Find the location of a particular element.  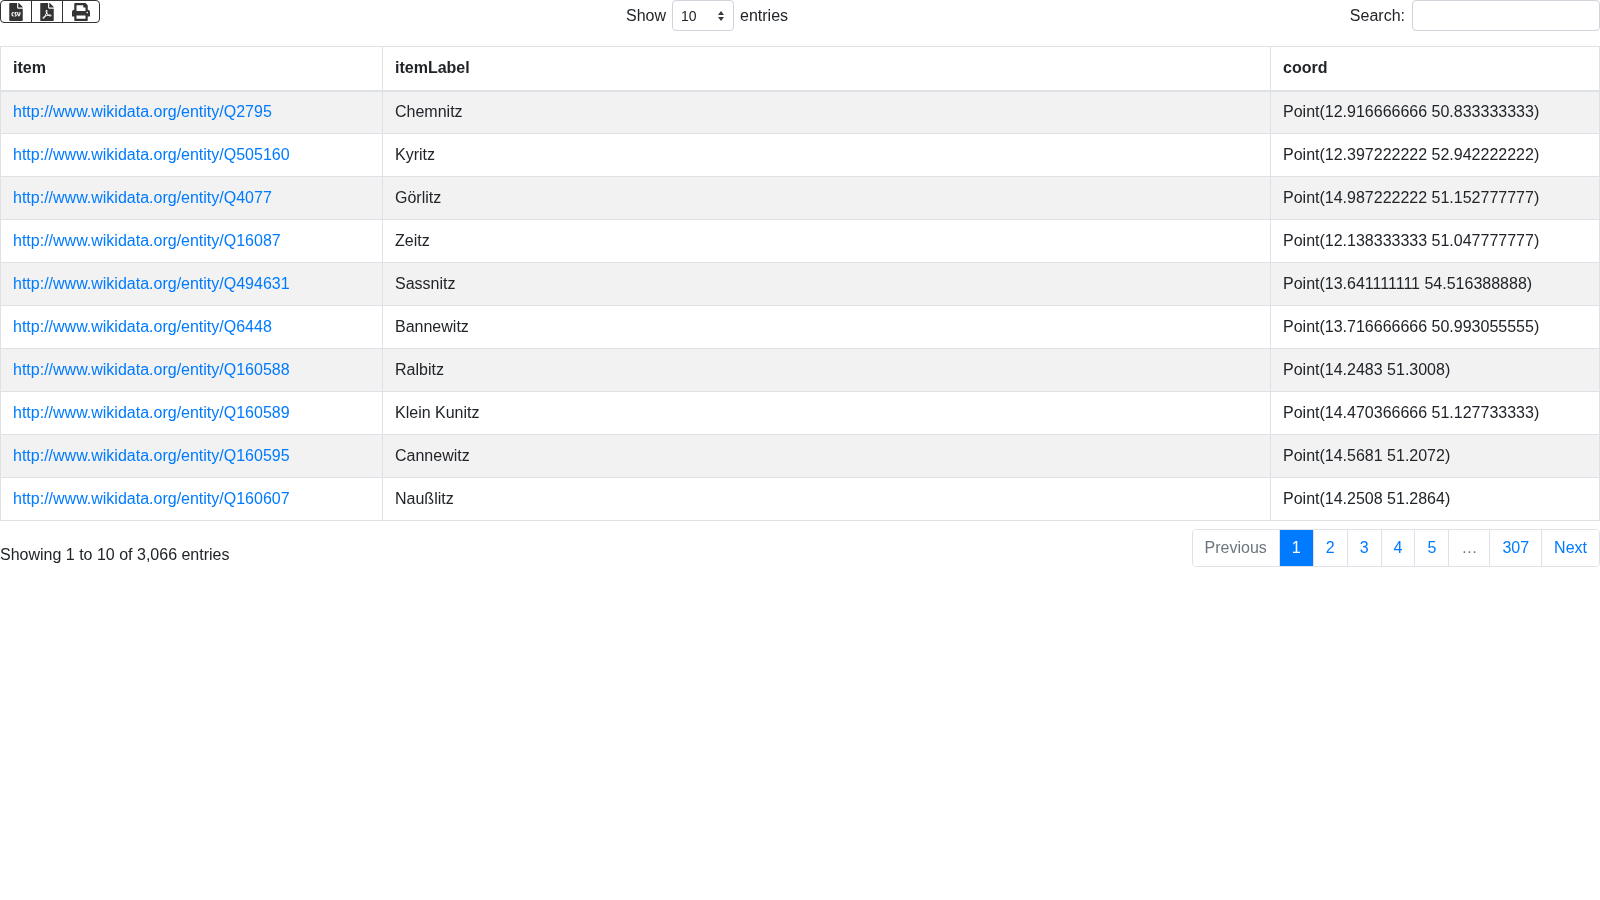

table-cell: Ralbitz is located at coordinates (419, 369).